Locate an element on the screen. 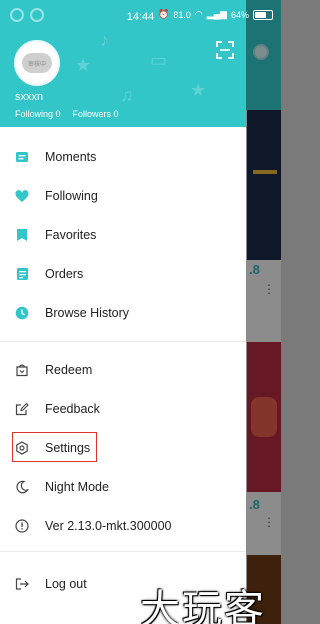 This screenshot has width=320, height=624. alarm-icon: ⏰ is located at coordinates (164, 14).